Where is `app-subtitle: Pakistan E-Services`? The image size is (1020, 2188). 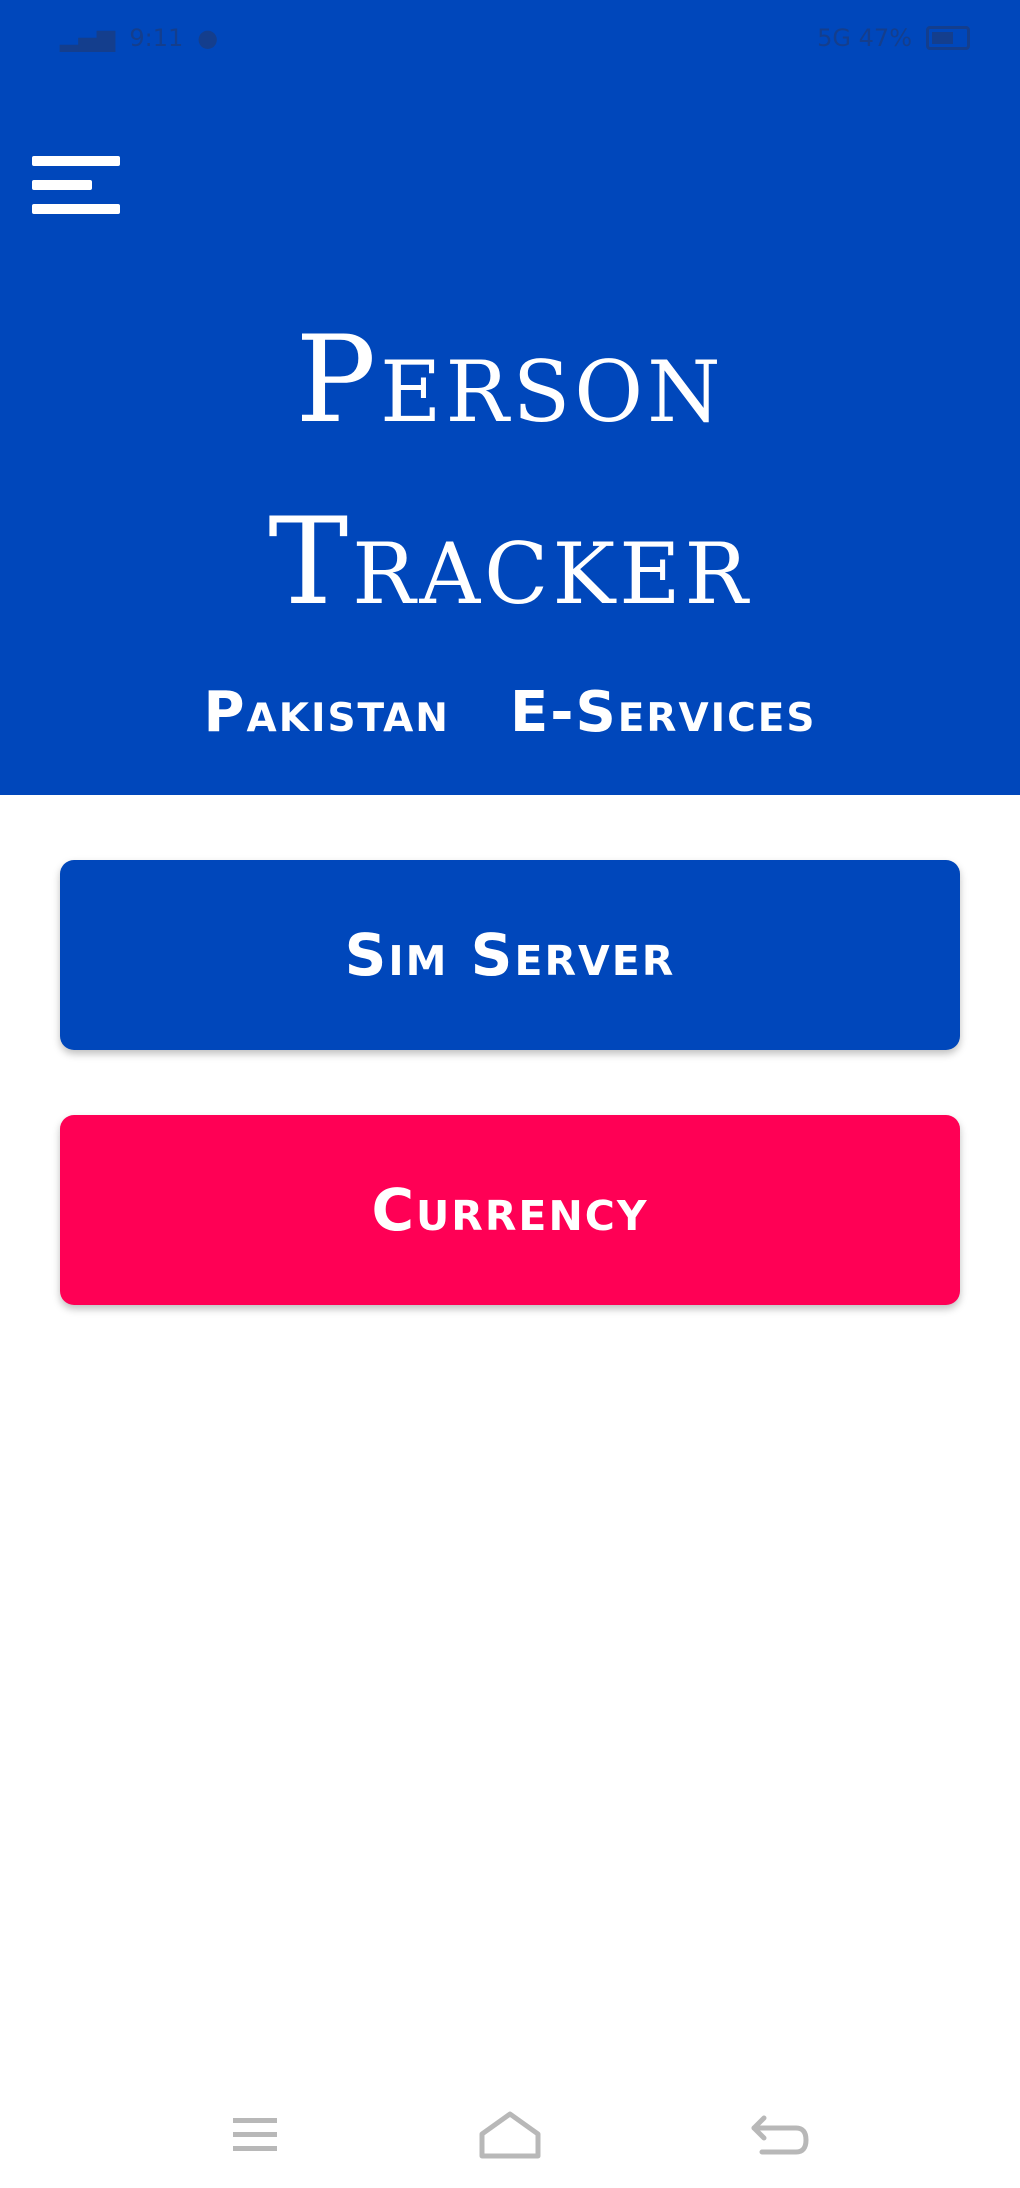
app-subtitle: Pakistan E-Services is located at coordinates (510, 712).